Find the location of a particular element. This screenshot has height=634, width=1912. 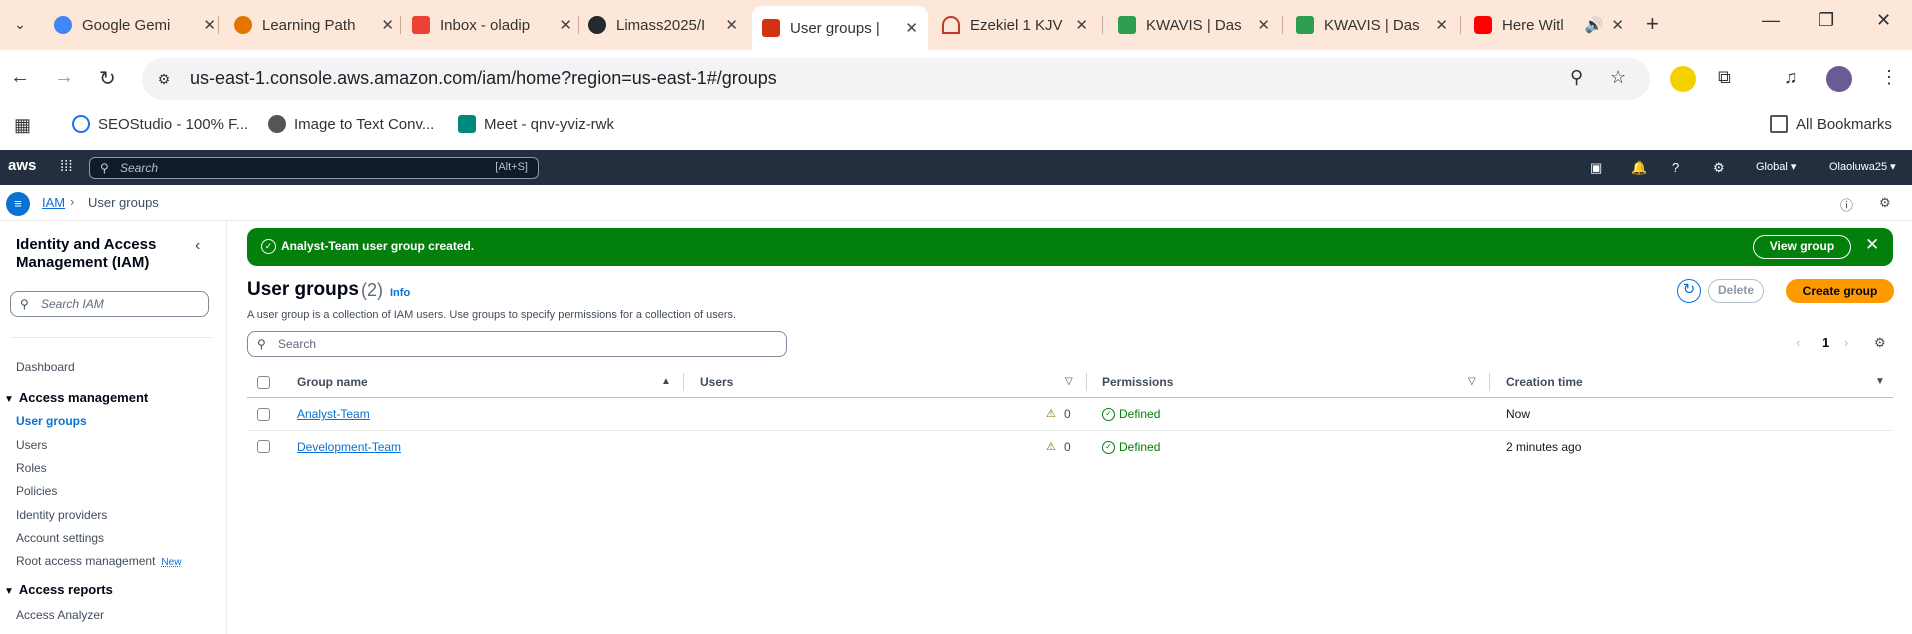

minimize-icon: — is located at coordinates (1771, 20).